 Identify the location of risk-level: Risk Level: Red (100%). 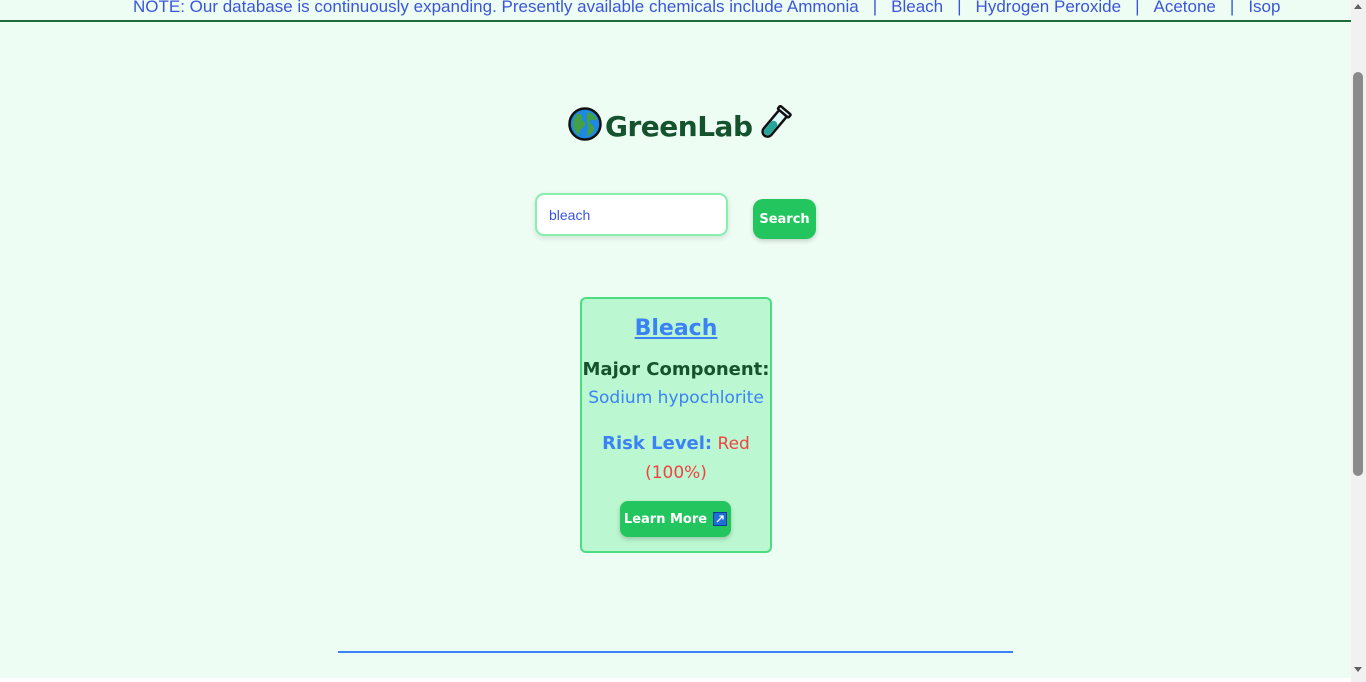
(676, 458).